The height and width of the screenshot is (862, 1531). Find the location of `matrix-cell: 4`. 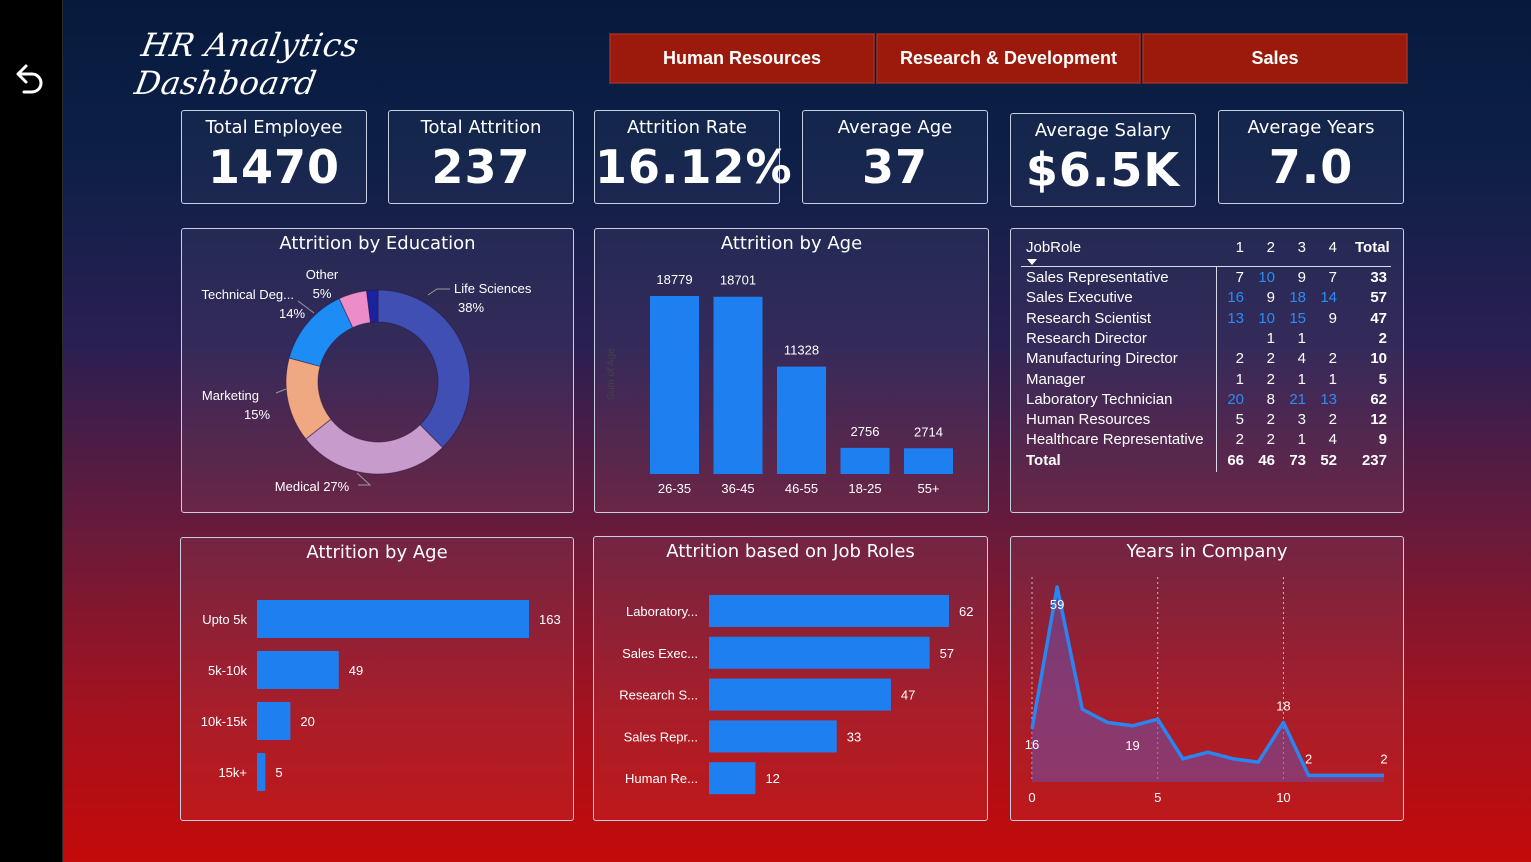

matrix-cell: 4 is located at coordinates (1301, 359).